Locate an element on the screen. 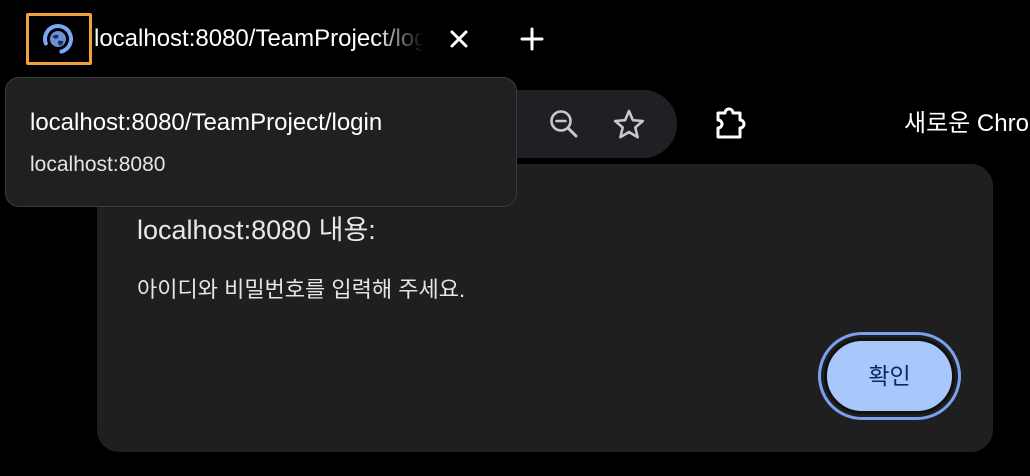  new-tab-button is located at coordinates (532, 39).